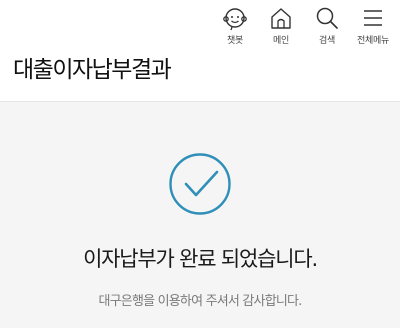 The image size is (400, 328). Describe the element at coordinates (373, 18) in the screenshot. I see `menu-icon` at that location.